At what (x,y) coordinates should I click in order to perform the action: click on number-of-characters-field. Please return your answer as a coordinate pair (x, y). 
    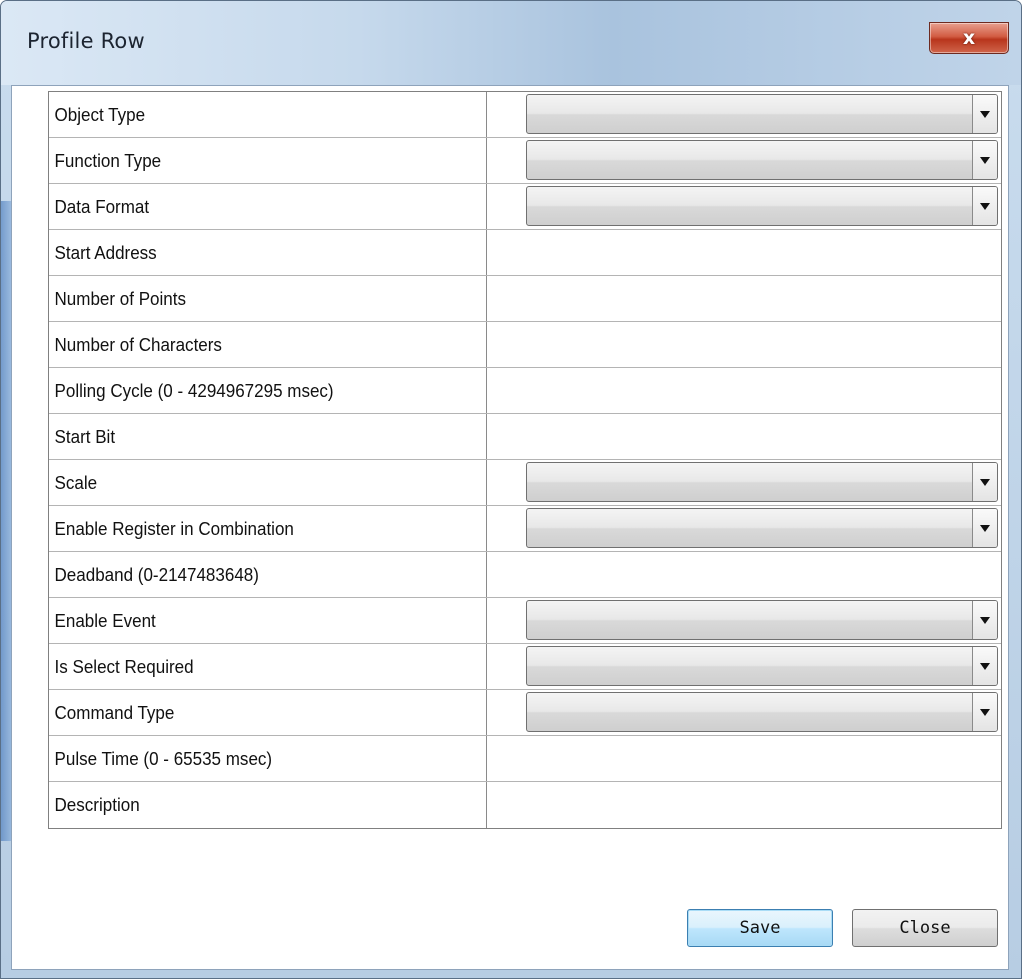
    Looking at the image, I should click on (763, 344).